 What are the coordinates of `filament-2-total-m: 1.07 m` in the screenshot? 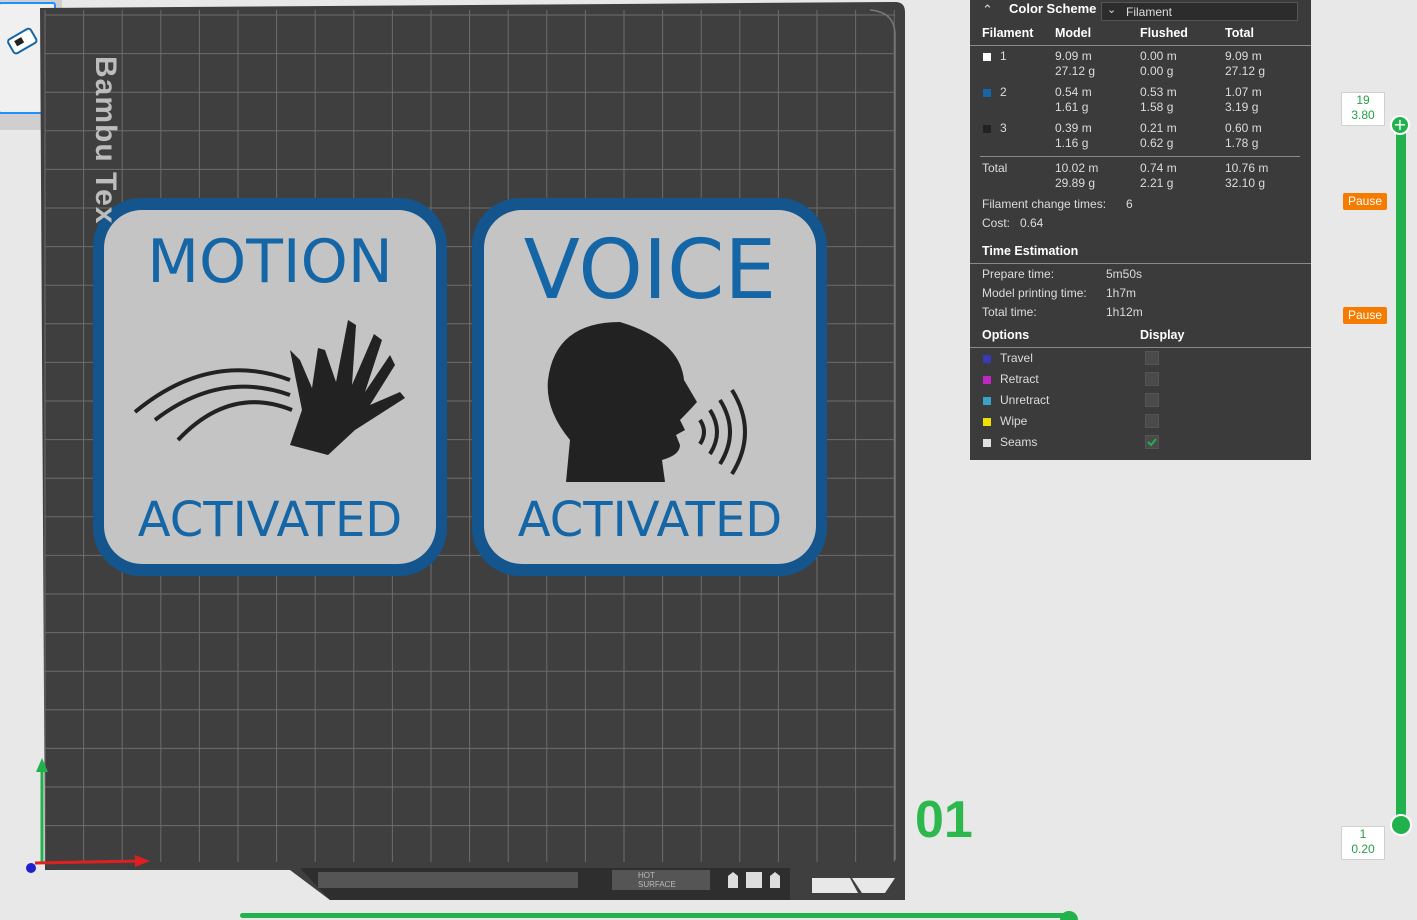 It's located at (1243, 92).